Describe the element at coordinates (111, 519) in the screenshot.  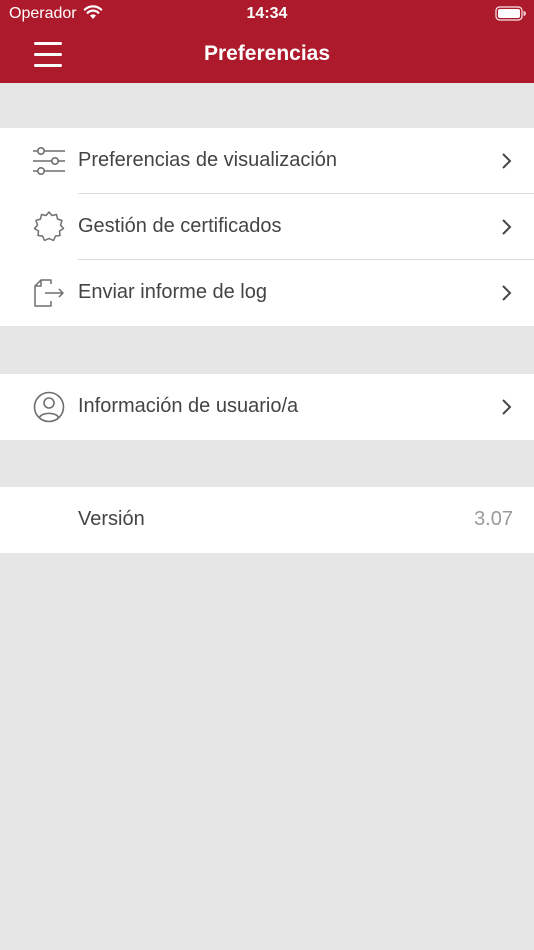
I see `version-label: Versión` at that location.